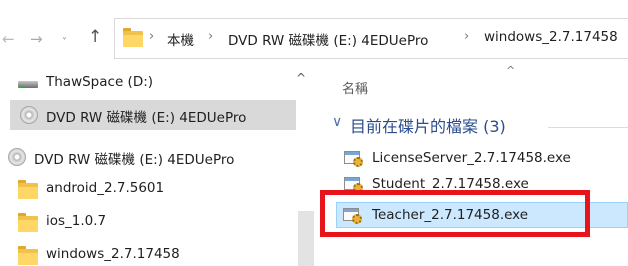 The width and height of the screenshot is (628, 266). Describe the element at coordinates (28, 84) in the screenshot. I see `hard-drive-icon` at that location.